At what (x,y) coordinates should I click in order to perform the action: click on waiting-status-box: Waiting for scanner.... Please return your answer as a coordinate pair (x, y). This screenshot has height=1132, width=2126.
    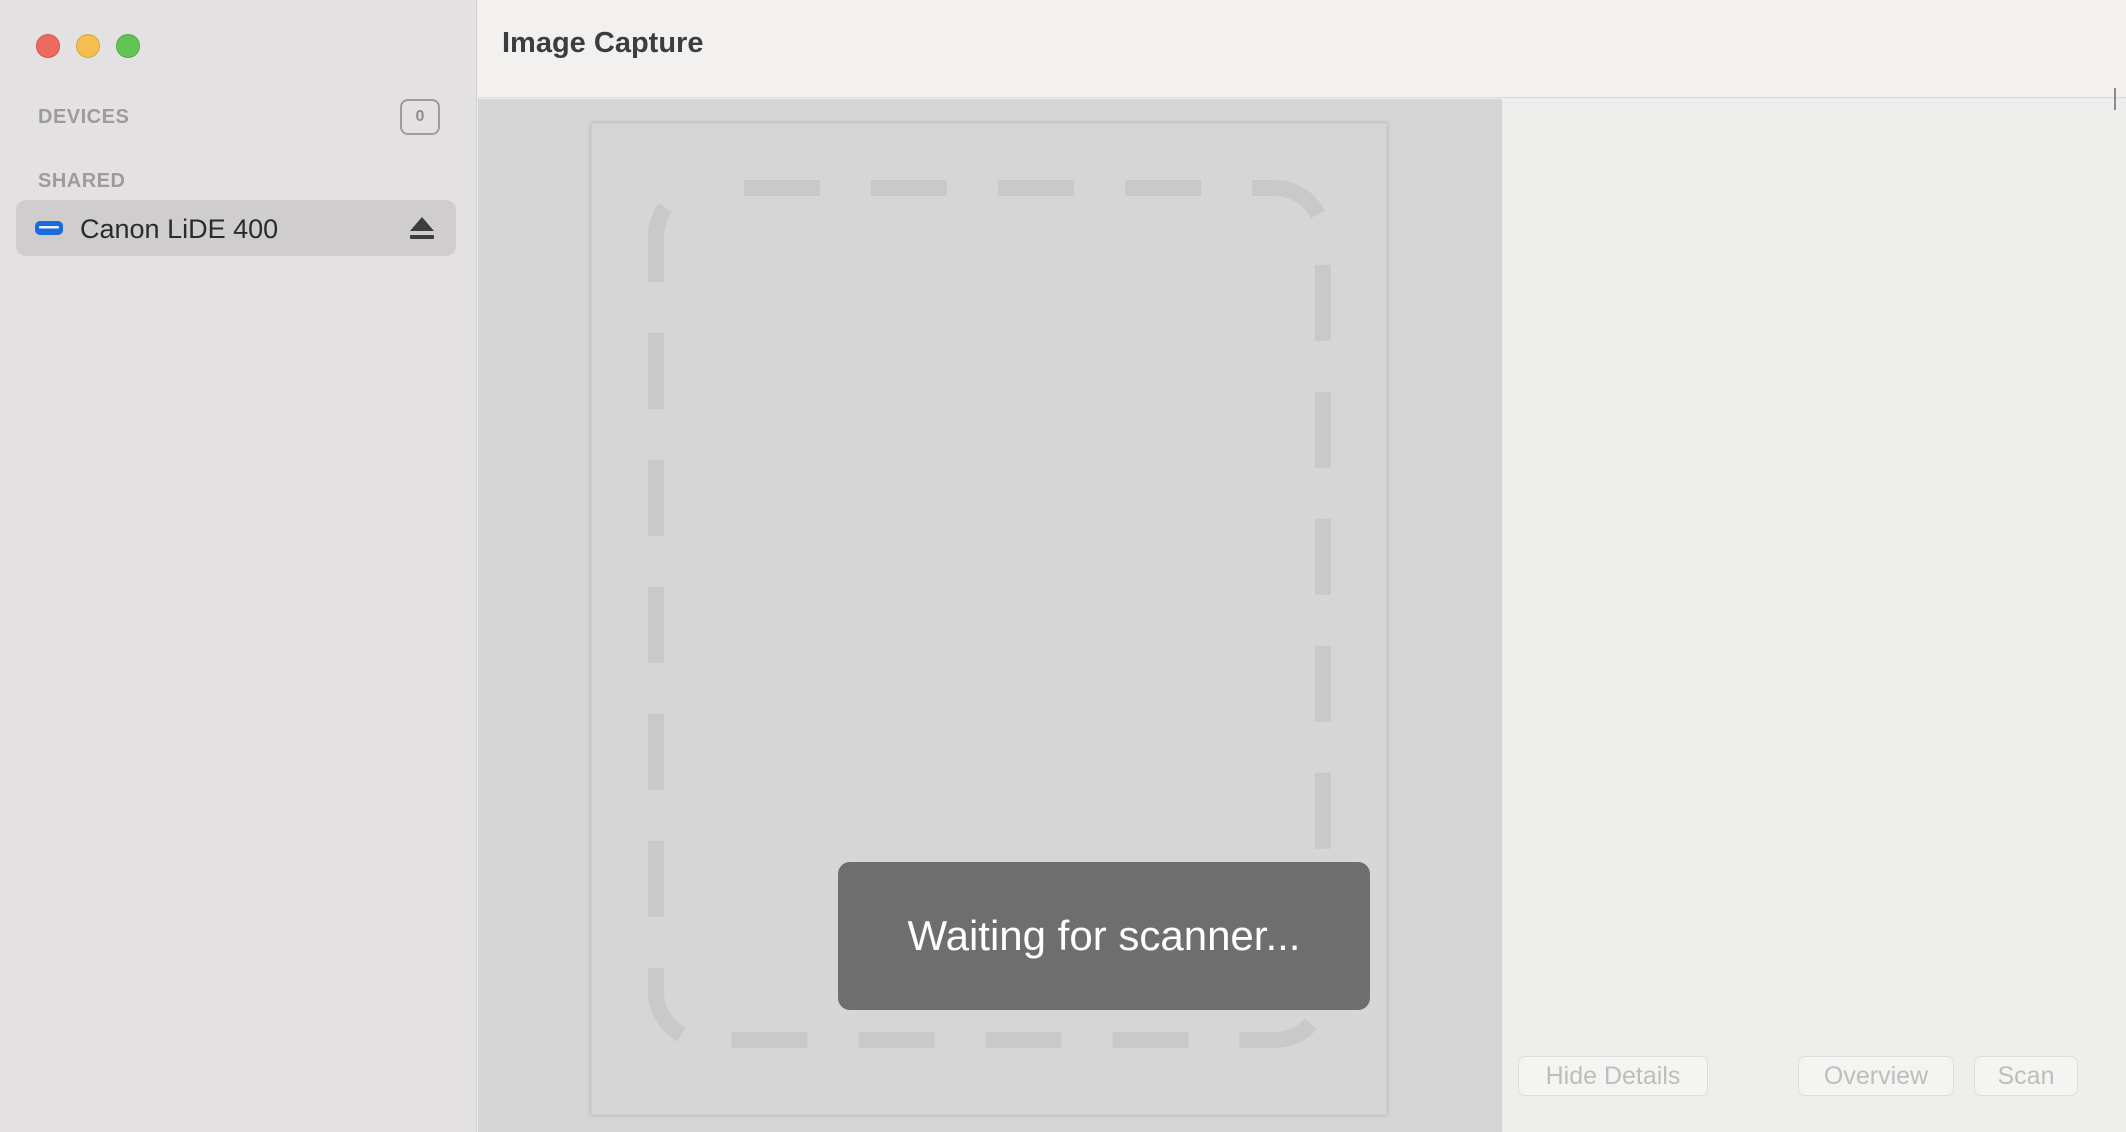
    Looking at the image, I should click on (1104, 936).